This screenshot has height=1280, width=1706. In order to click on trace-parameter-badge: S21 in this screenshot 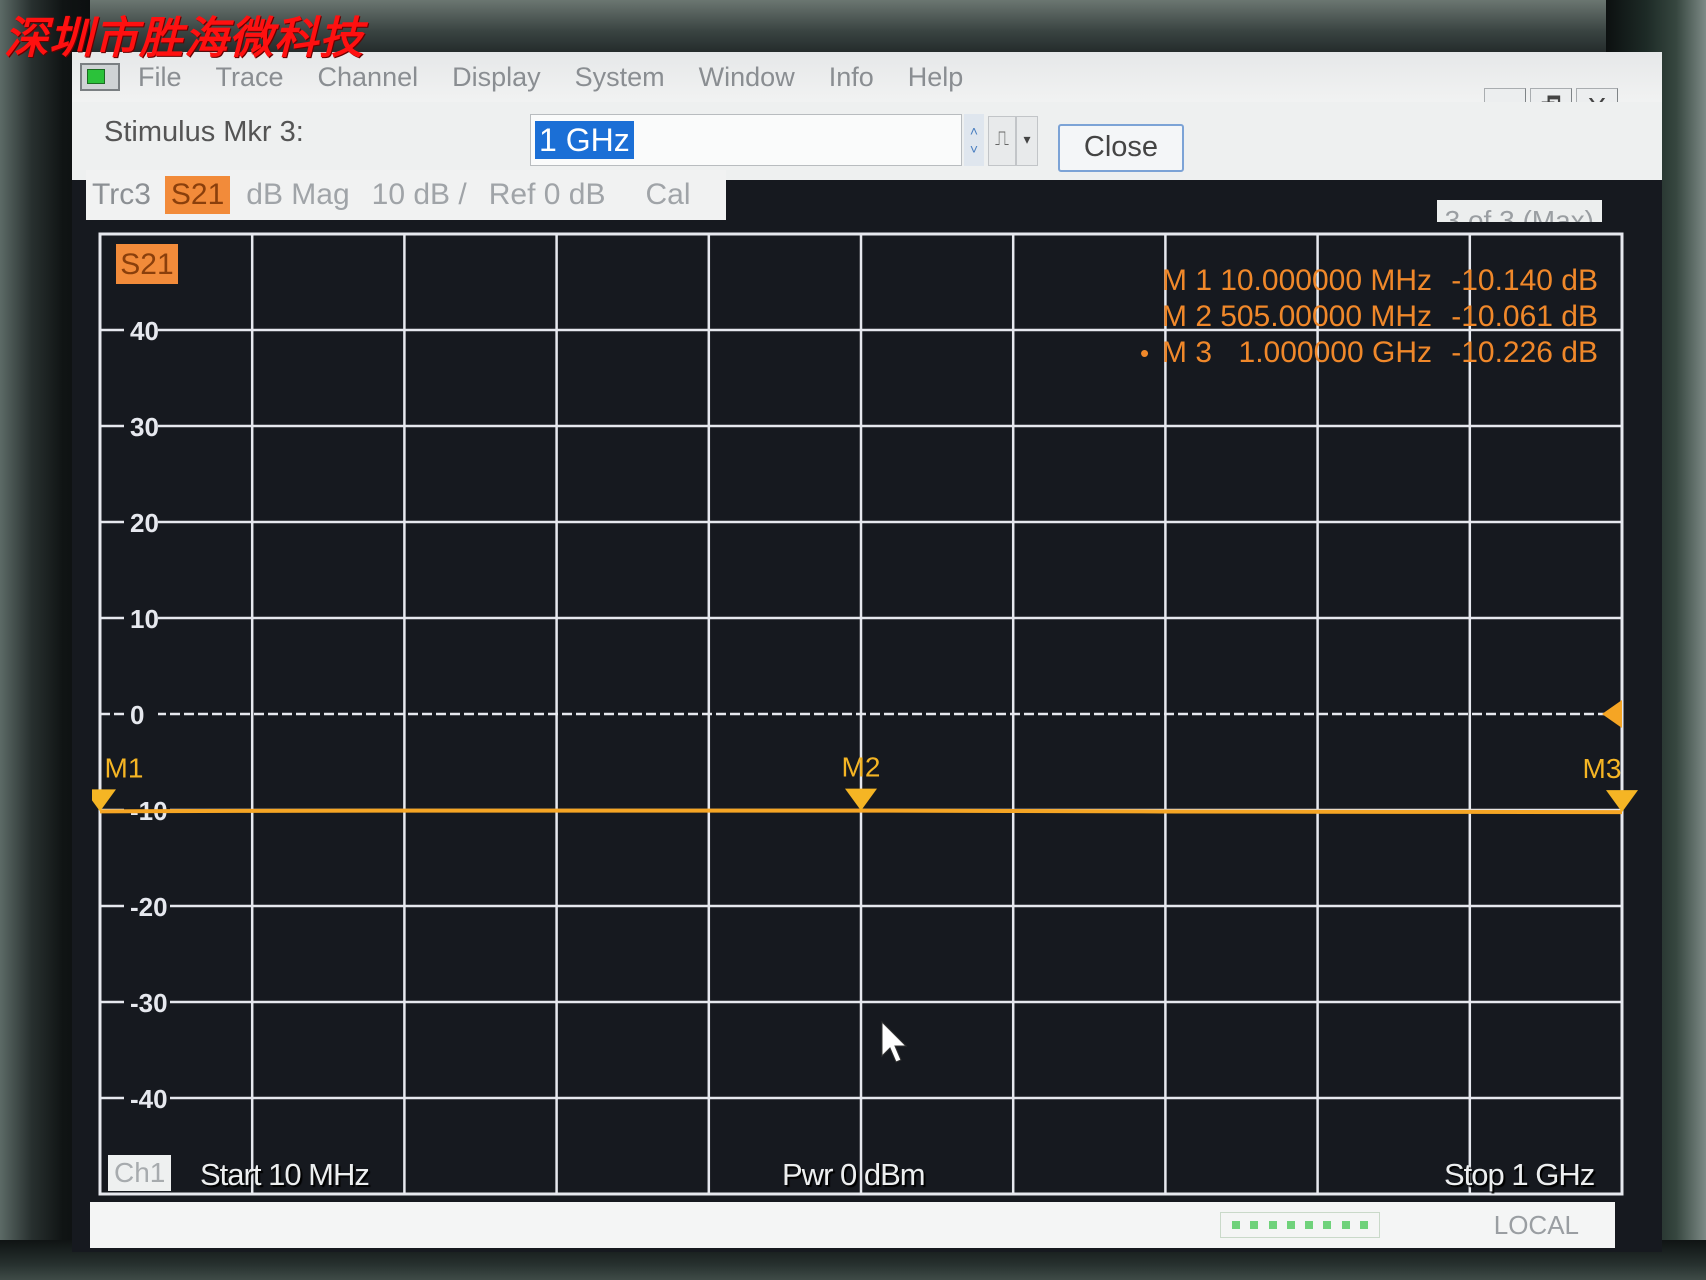, I will do `click(197, 195)`.